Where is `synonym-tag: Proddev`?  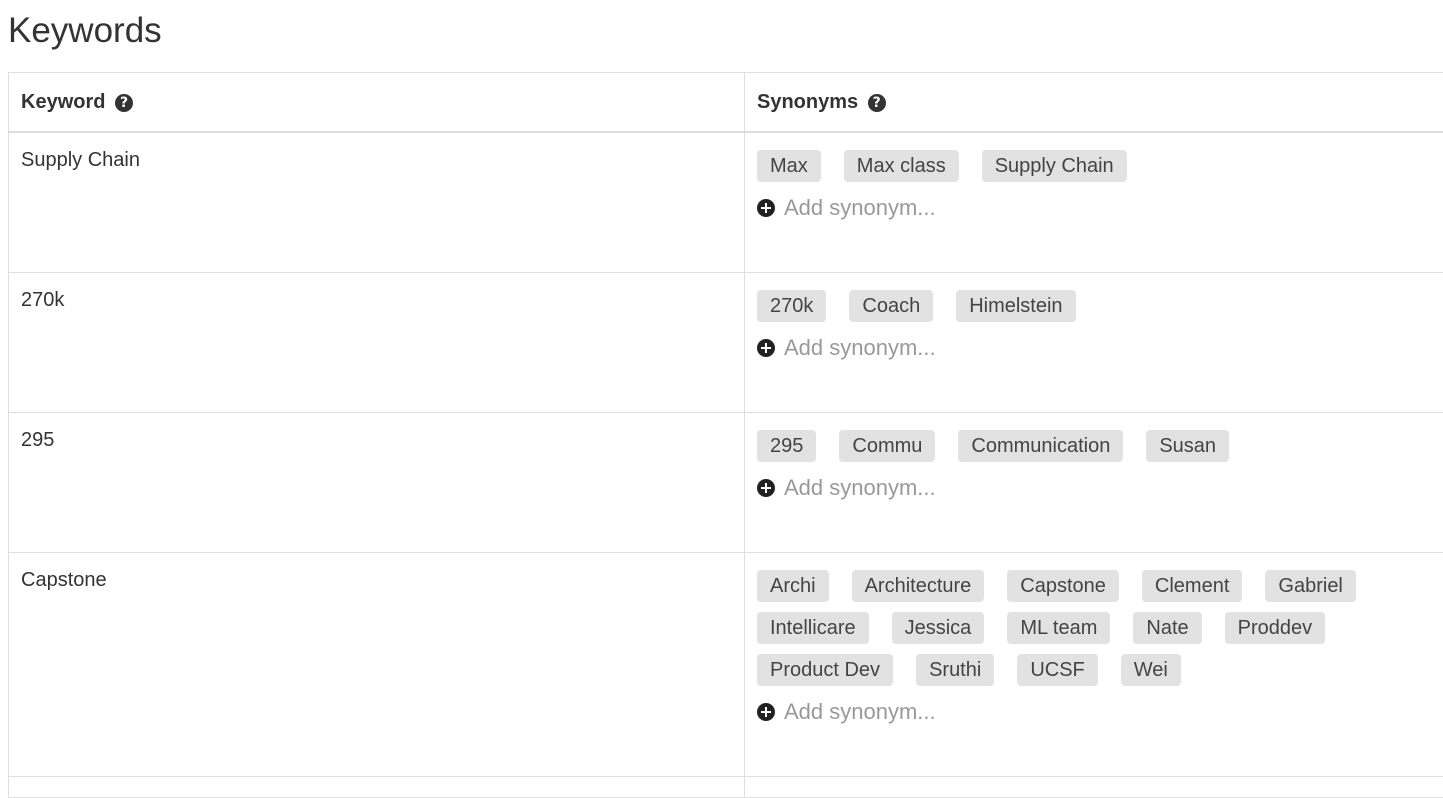 synonym-tag: Proddev is located at coordinates (1275, 628).